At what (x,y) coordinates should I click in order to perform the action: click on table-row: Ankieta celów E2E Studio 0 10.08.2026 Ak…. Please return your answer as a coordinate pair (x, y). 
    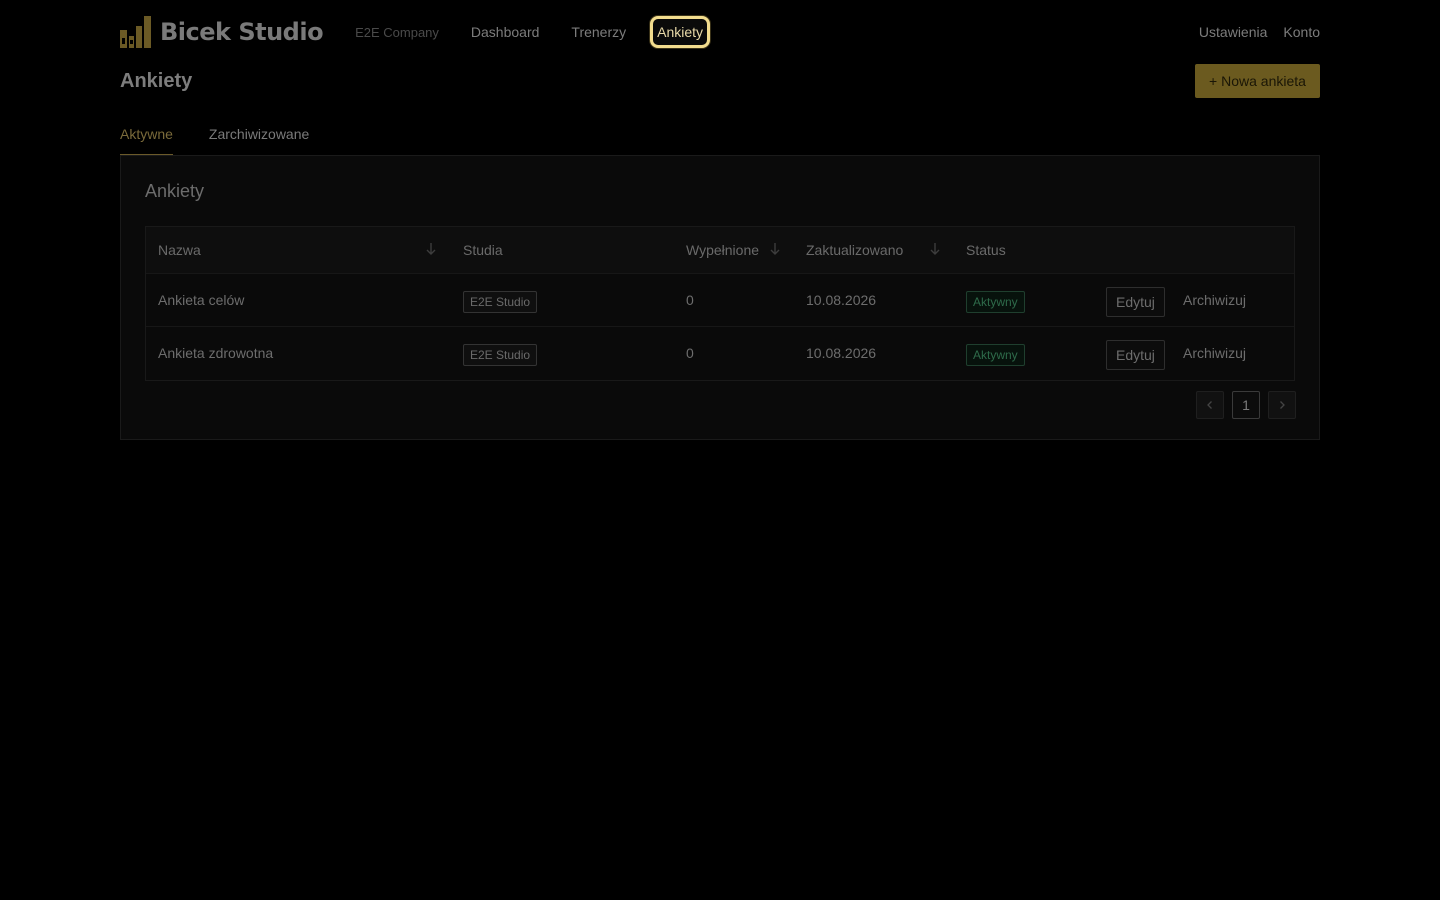
    Looking at the image, I should click on (720, 300).